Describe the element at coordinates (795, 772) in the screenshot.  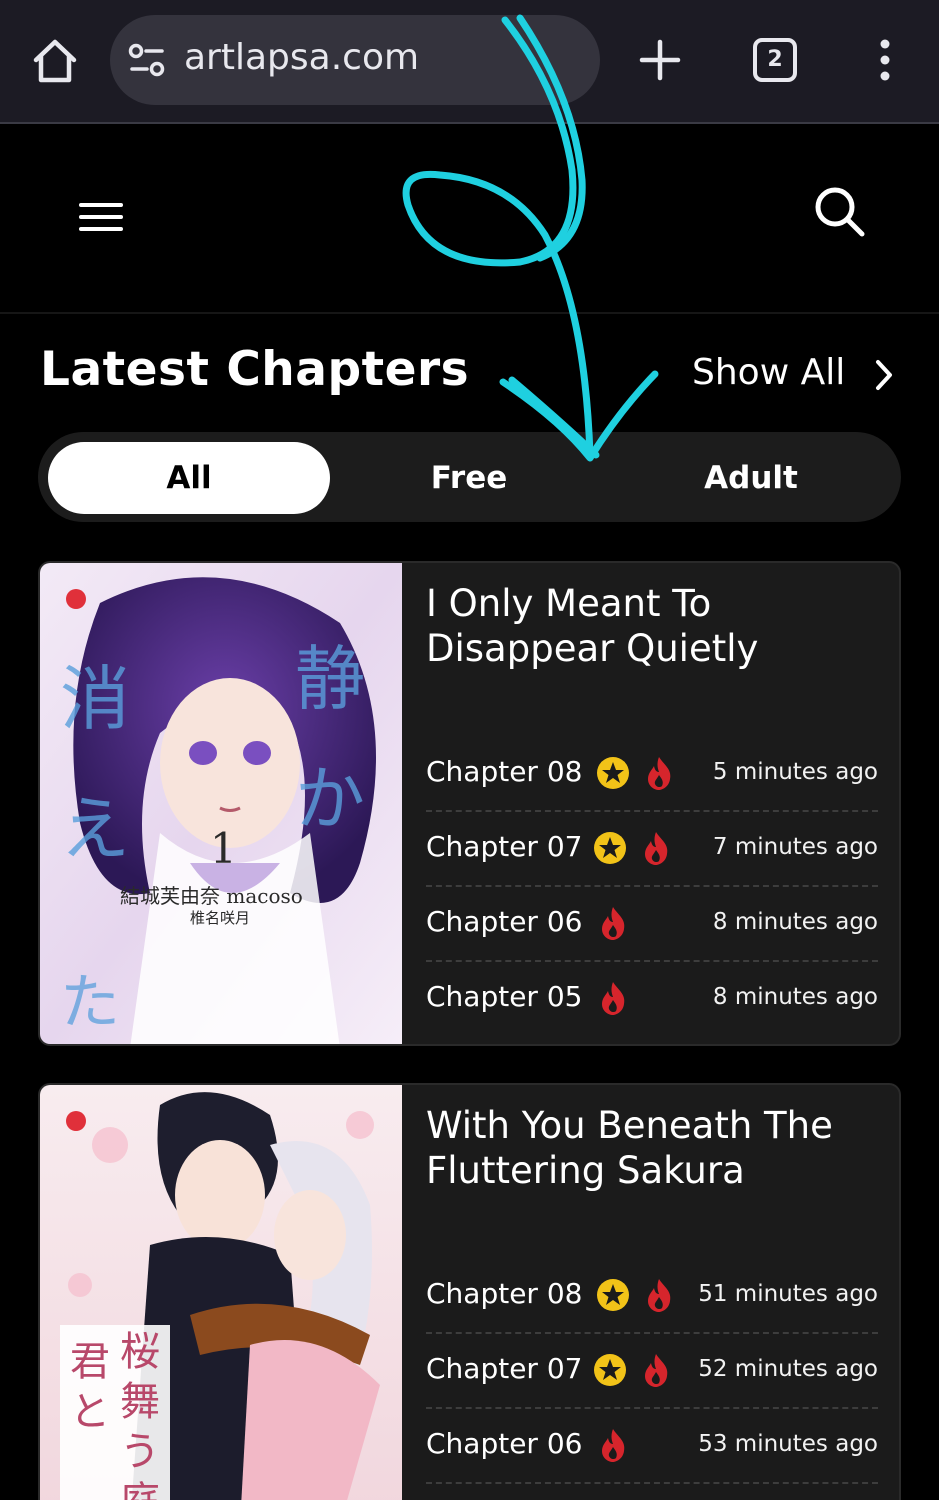
I see `chapter-time: 5 minutes ago` at that location.